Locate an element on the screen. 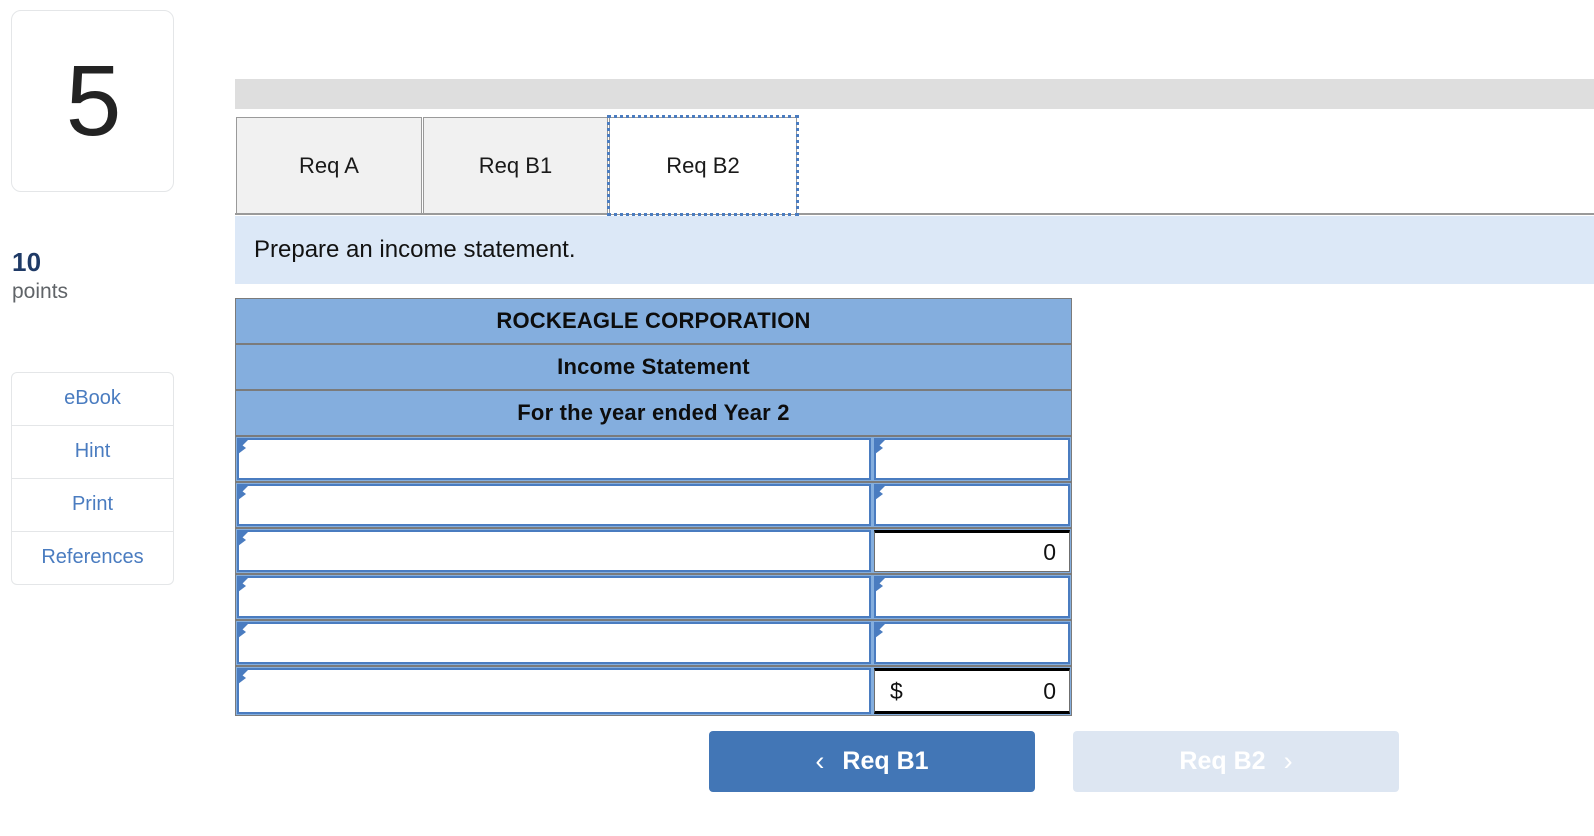  points-value: 10 is located at coordinates (27, 262).